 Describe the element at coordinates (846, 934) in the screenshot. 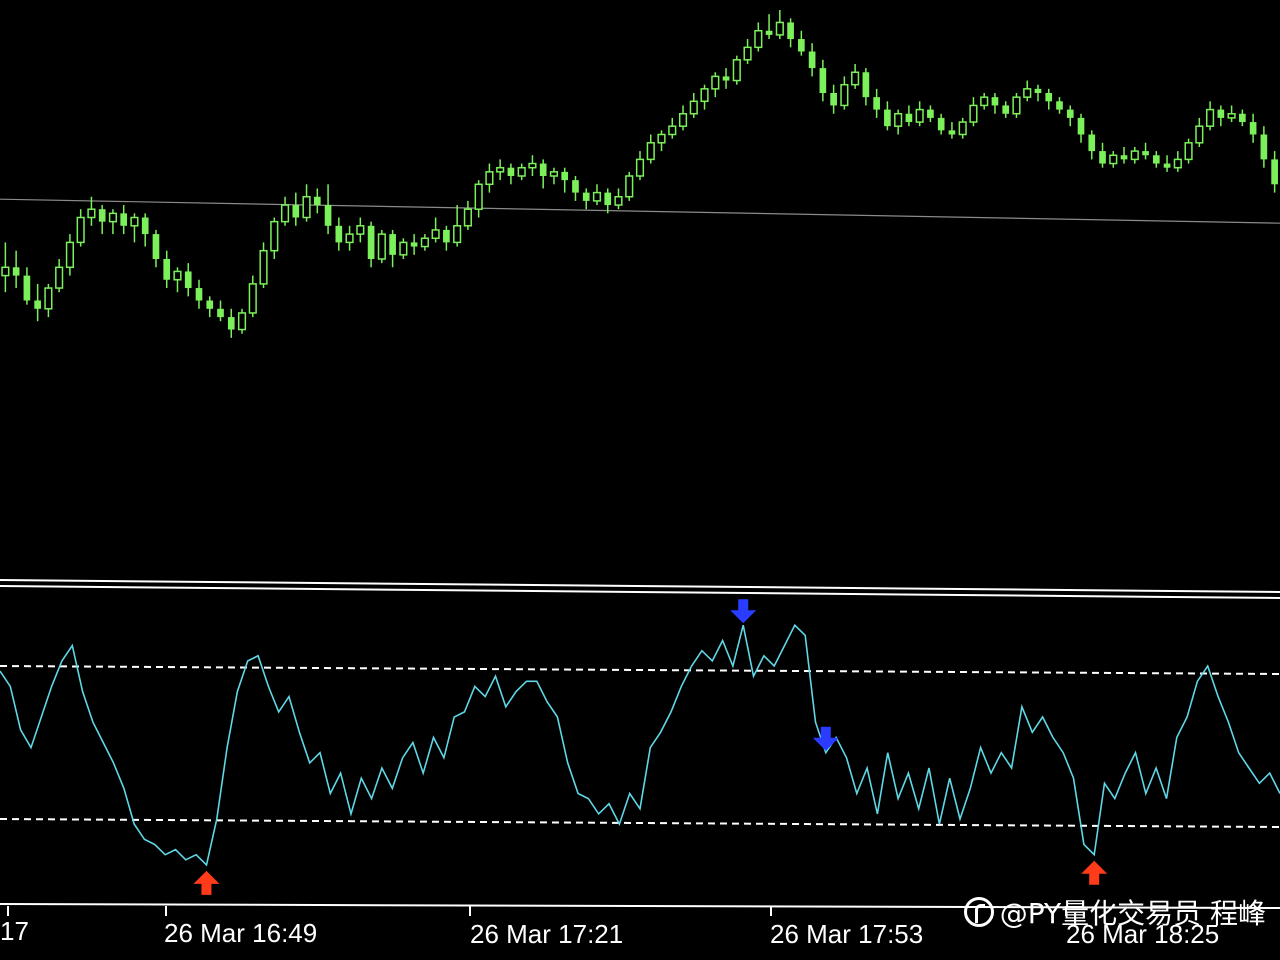

I see `time-tick-label: 26 Mar 17:53` at that location.